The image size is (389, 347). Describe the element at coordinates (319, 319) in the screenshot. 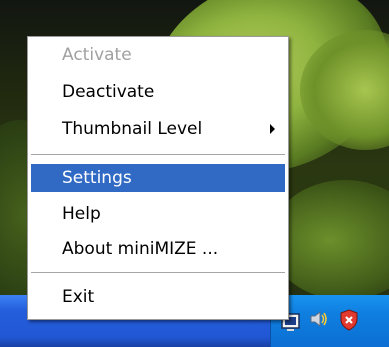

I see `speaker-icon` at that location.